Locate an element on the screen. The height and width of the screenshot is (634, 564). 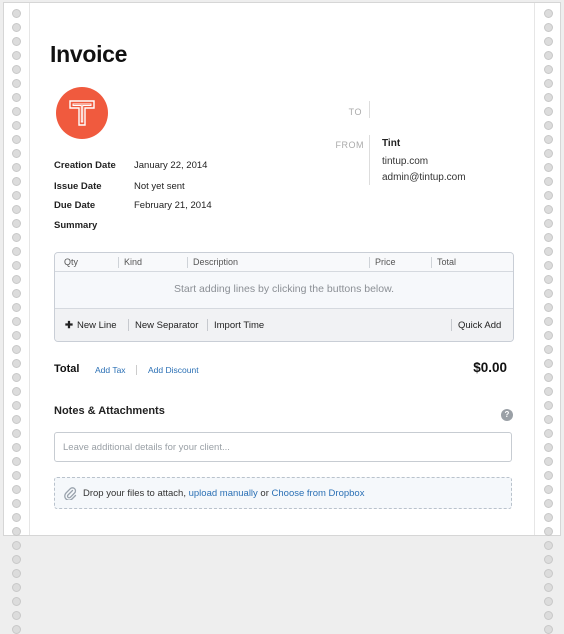
import-time-button: Import Time is located at coordinates (239, 325).